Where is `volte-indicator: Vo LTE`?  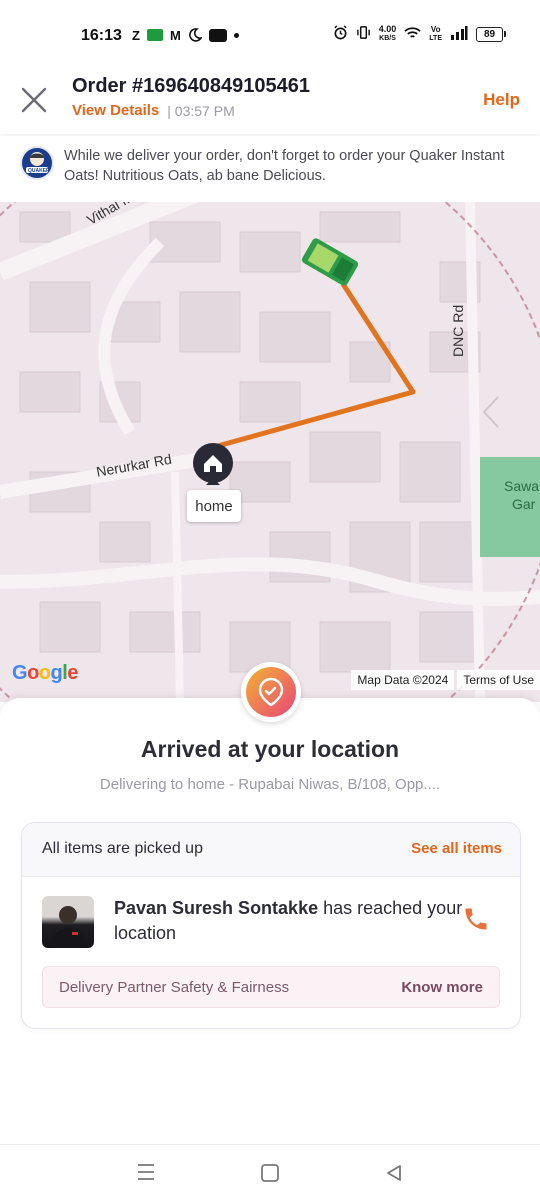 volte-indicator: Vo LTE is located at coordinates (435, 34).